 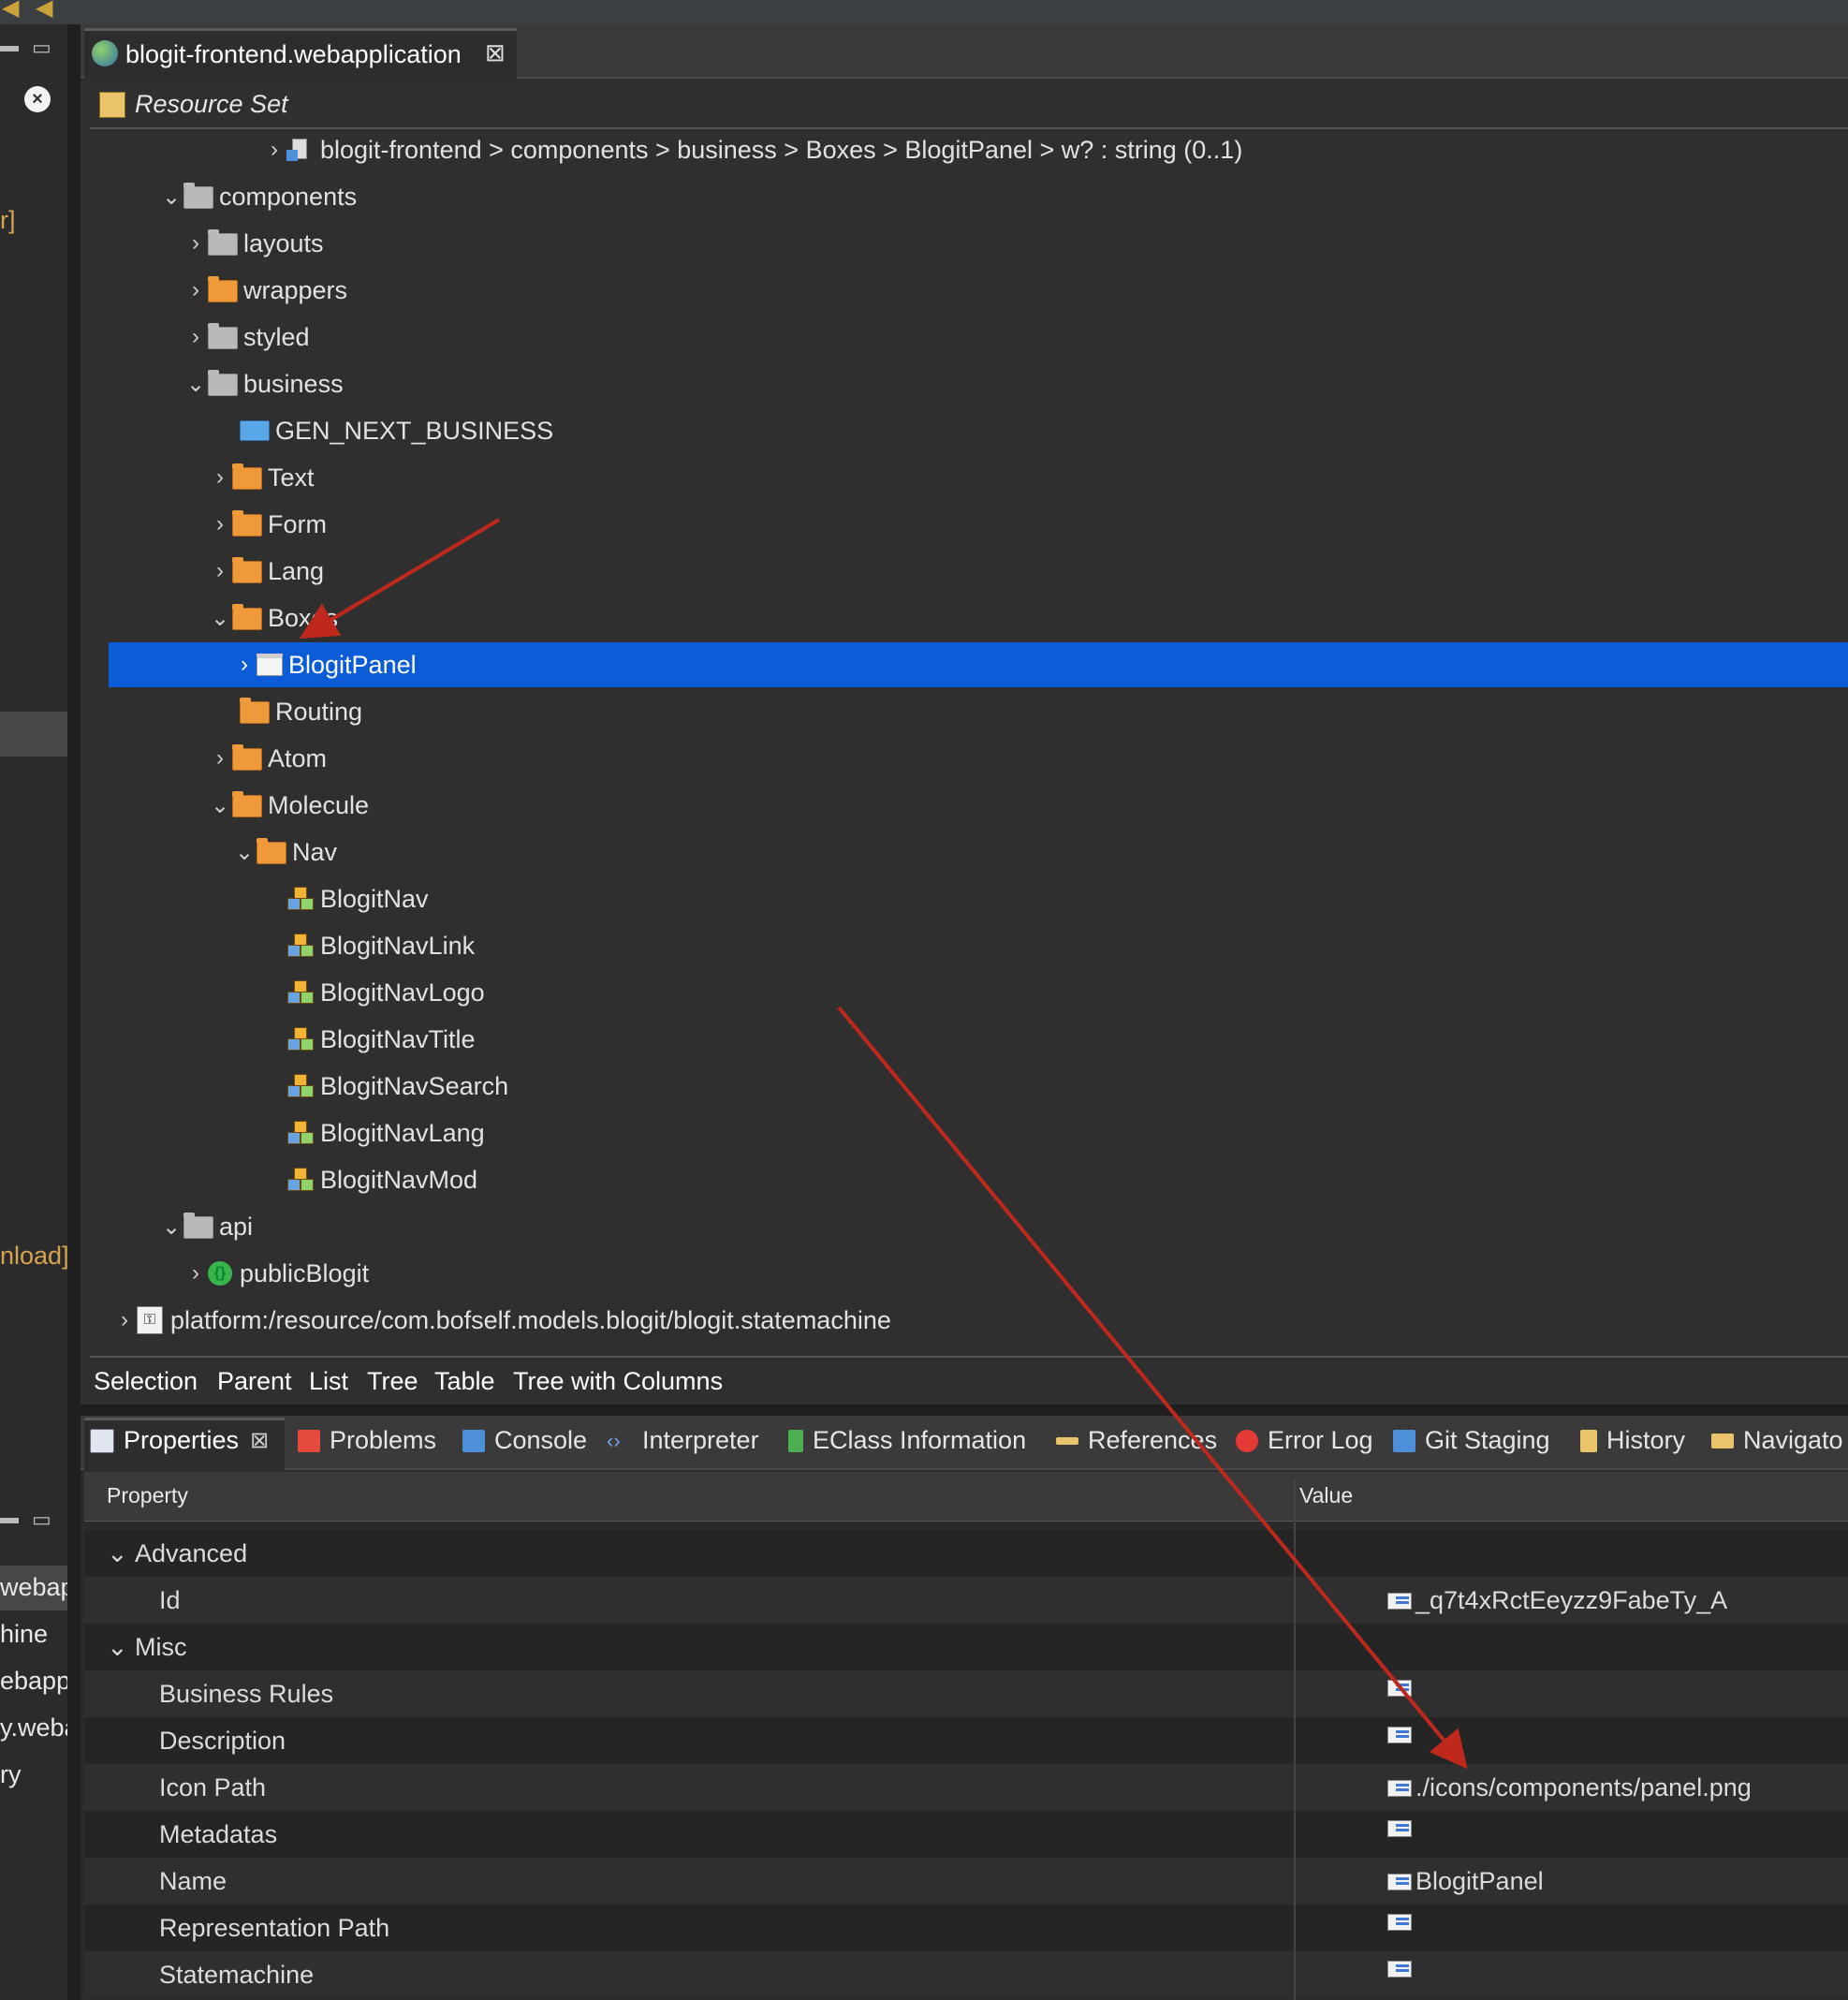 I want to click on tree-item-boxes: ⌄ Boxes, so click(x=273, y=618).